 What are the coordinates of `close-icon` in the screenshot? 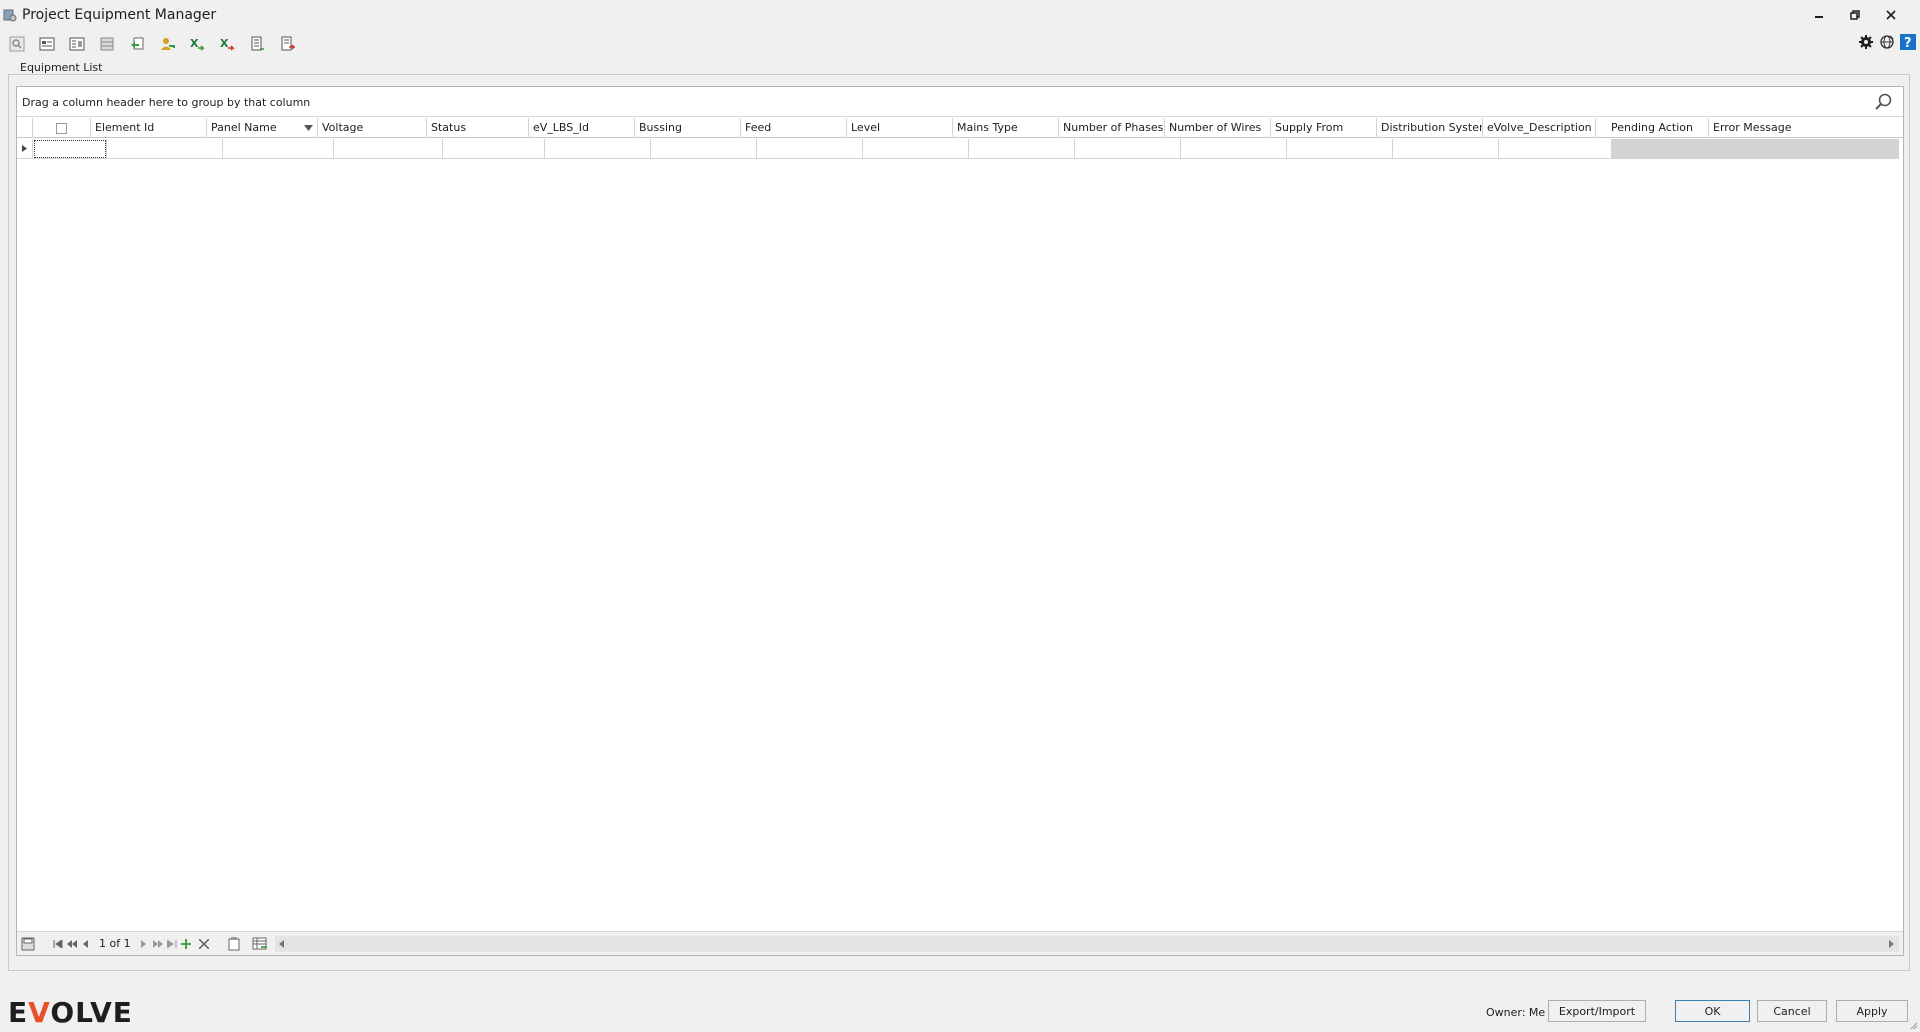 It's located at (1891, 15).